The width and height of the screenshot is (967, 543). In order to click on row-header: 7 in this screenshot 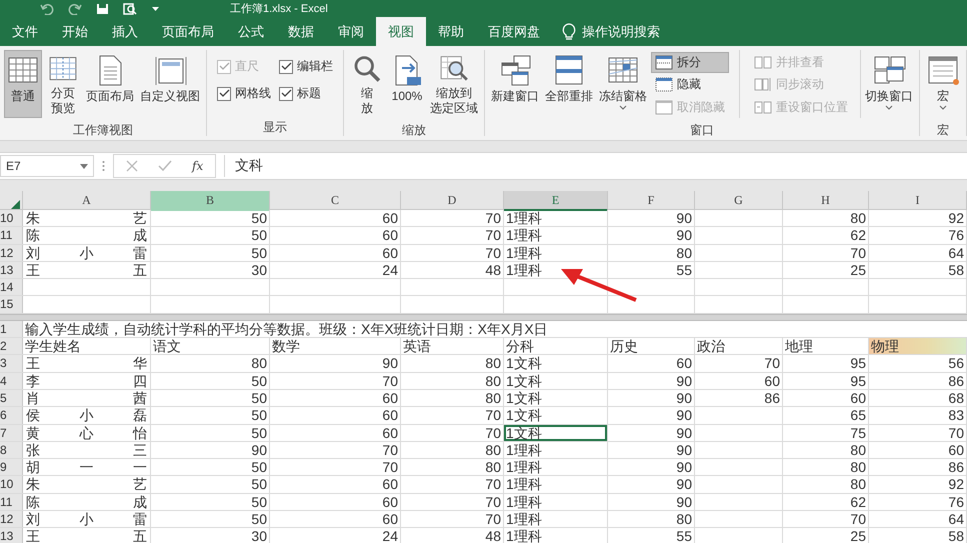, I will do `click(11, 432)`.